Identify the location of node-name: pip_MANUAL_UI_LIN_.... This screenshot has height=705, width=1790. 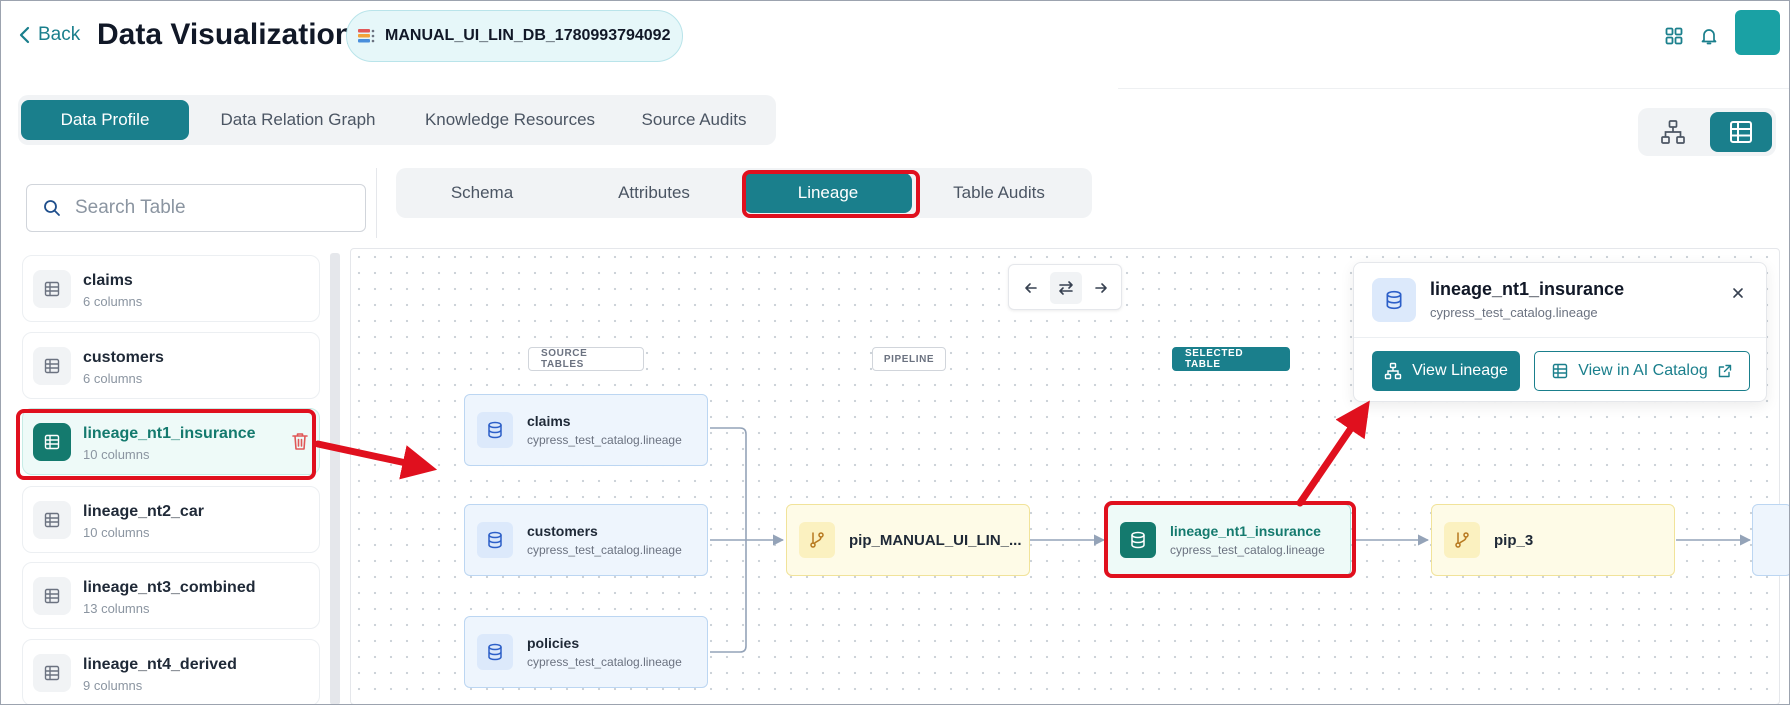
(935, 540).